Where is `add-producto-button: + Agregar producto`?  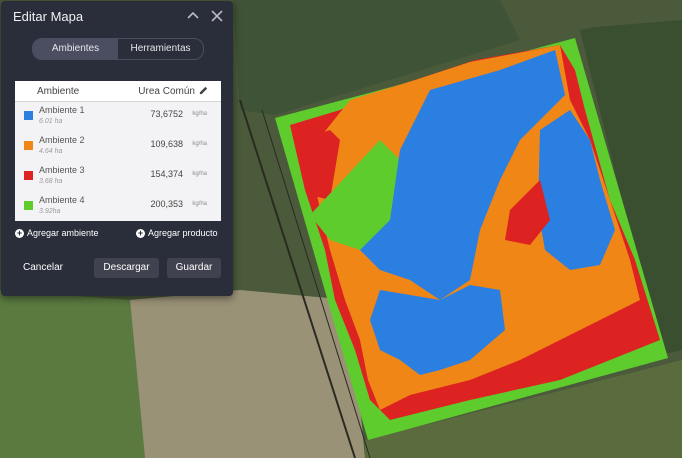
add-producto-button: + Agregar producto is located at coordinates (177, 233).